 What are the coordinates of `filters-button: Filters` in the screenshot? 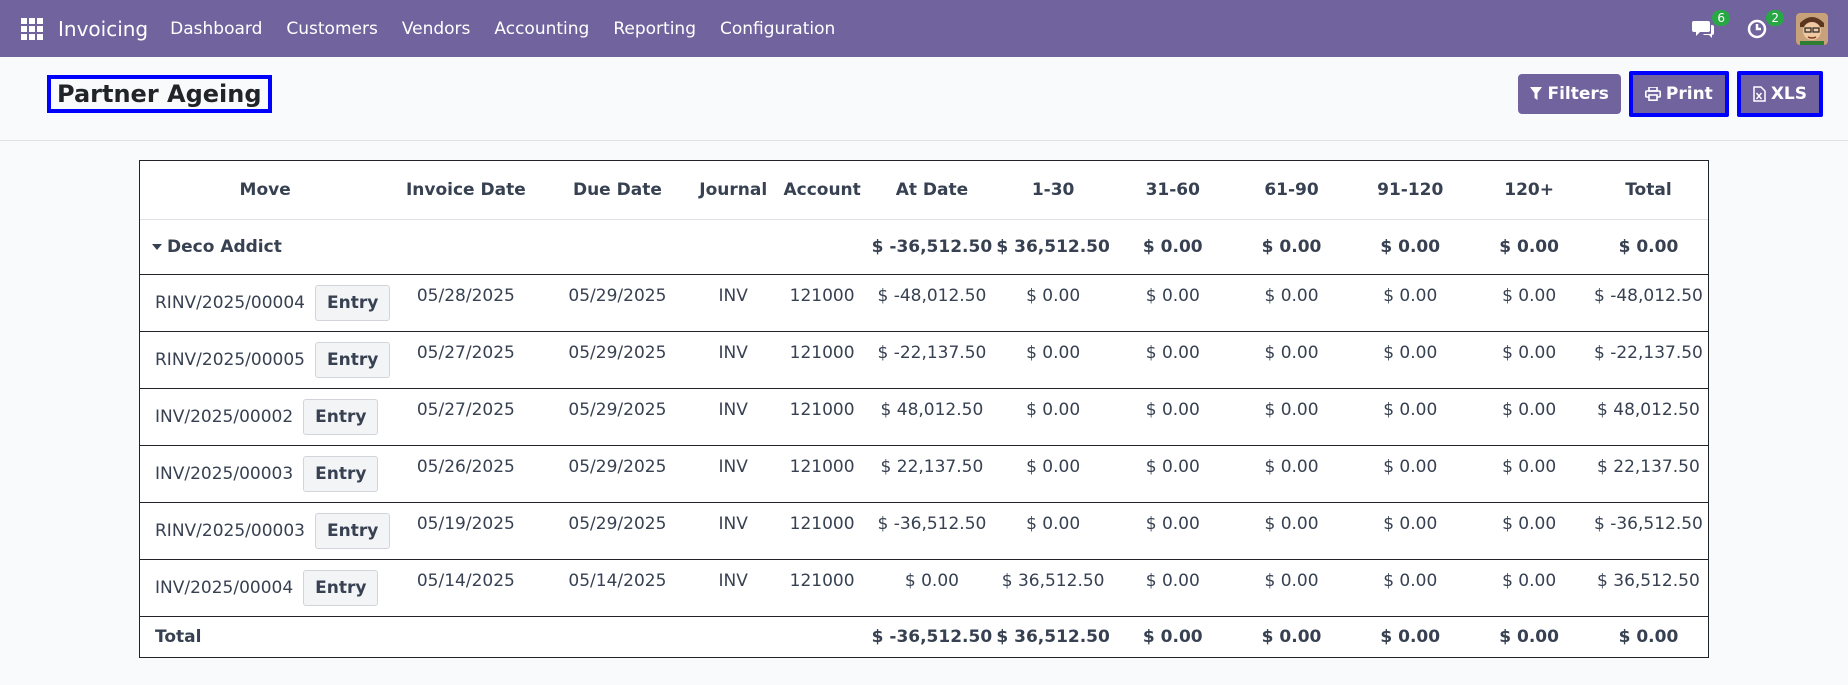 It's located at (1569, 94).